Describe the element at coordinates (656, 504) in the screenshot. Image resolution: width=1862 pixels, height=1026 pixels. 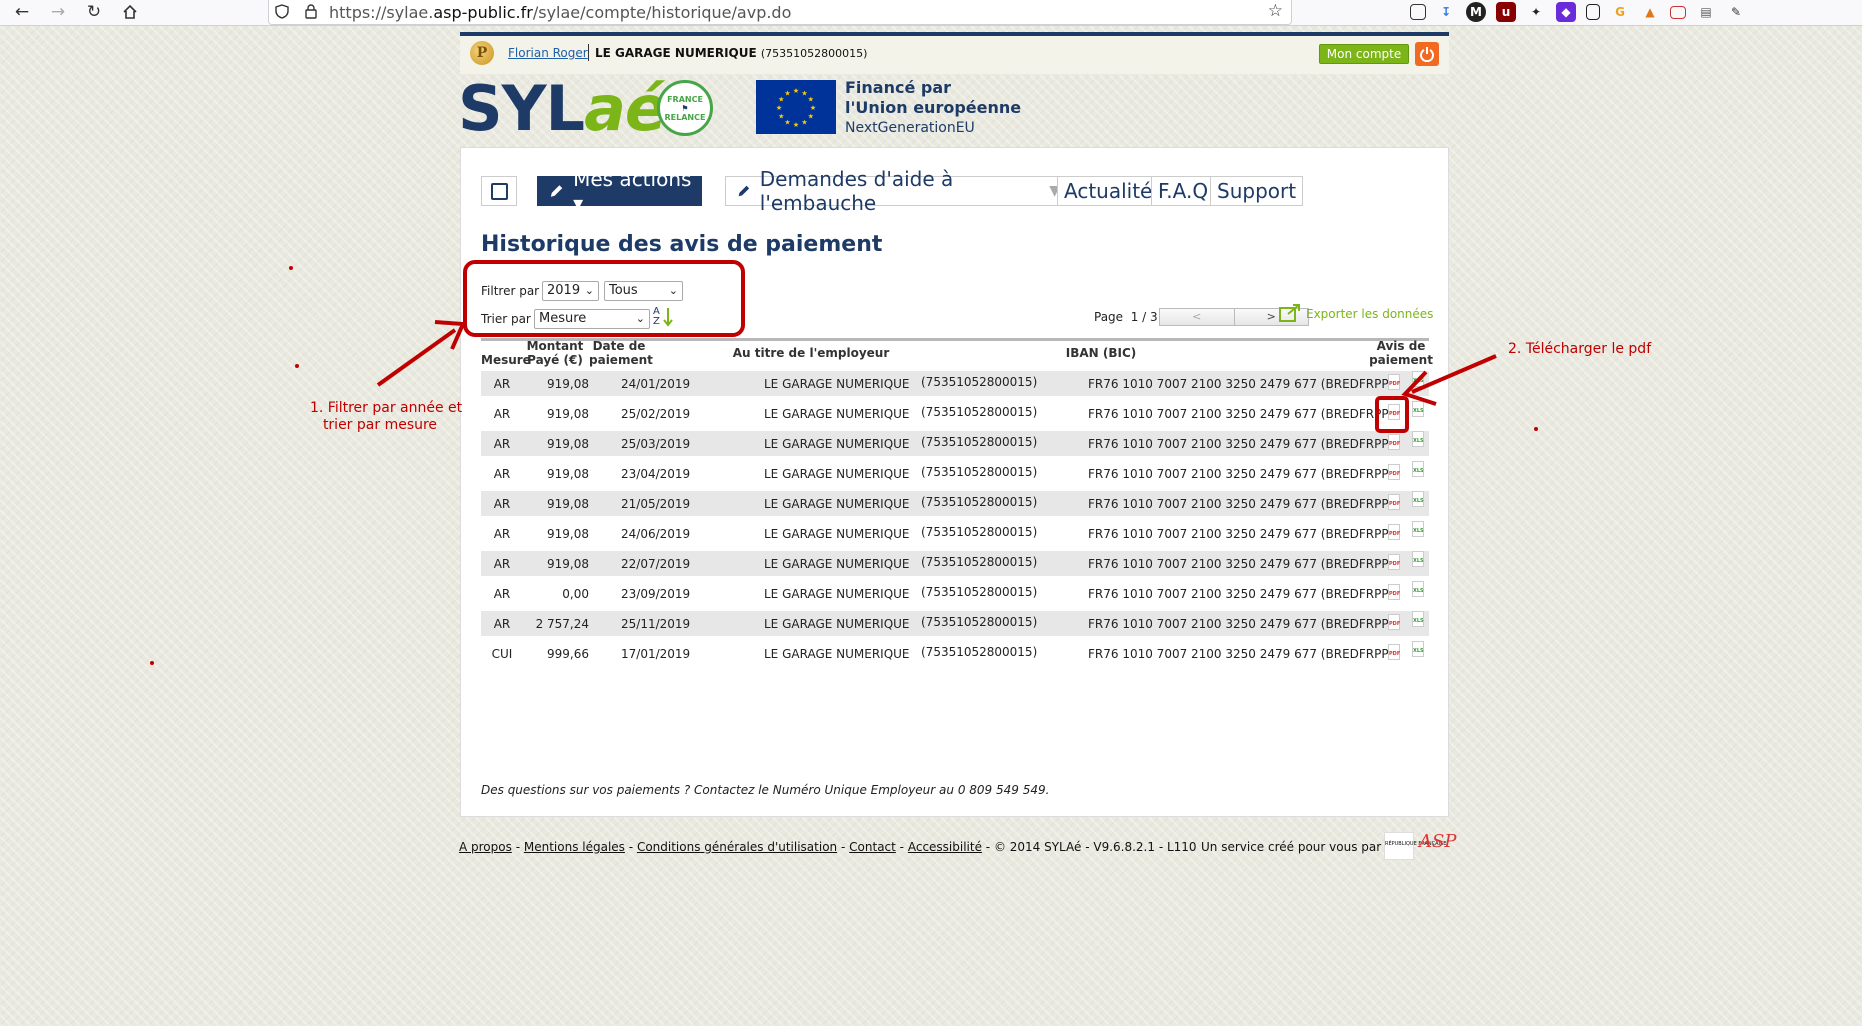
I see `cell-date: 21/05/2019` at that location.